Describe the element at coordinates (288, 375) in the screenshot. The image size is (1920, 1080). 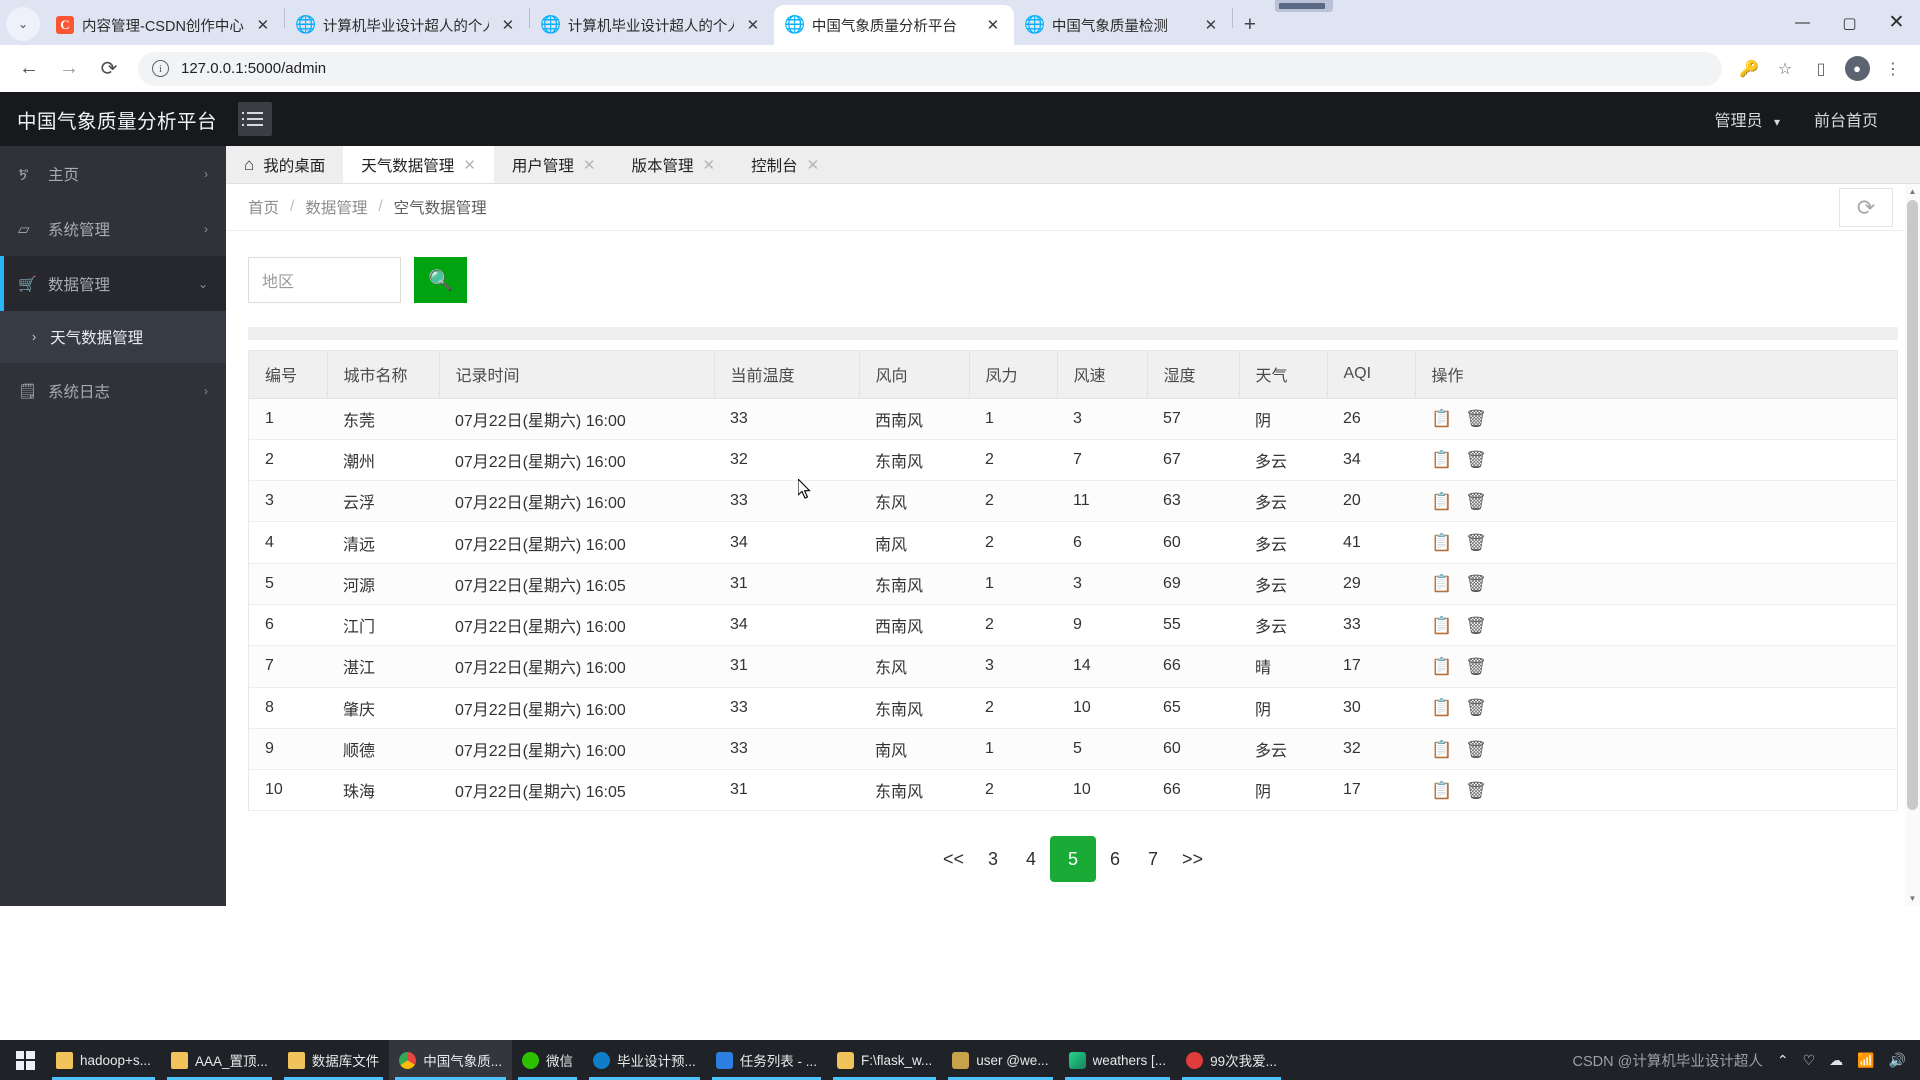
I see `column-header-id: 编号` at that location.